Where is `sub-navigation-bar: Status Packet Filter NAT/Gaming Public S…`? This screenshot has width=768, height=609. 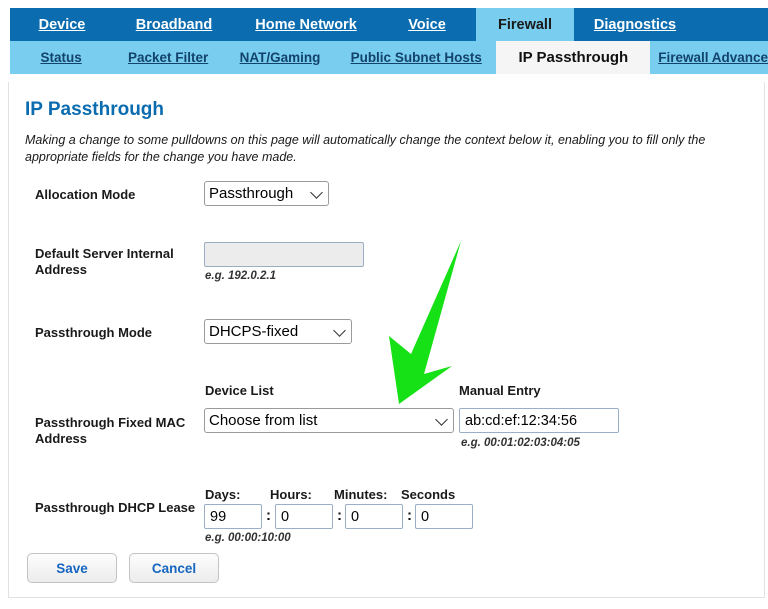
sub-navigation-bar: Status Packet Filter NAT/Gaming Public S… is located at coordinates (389, 57).